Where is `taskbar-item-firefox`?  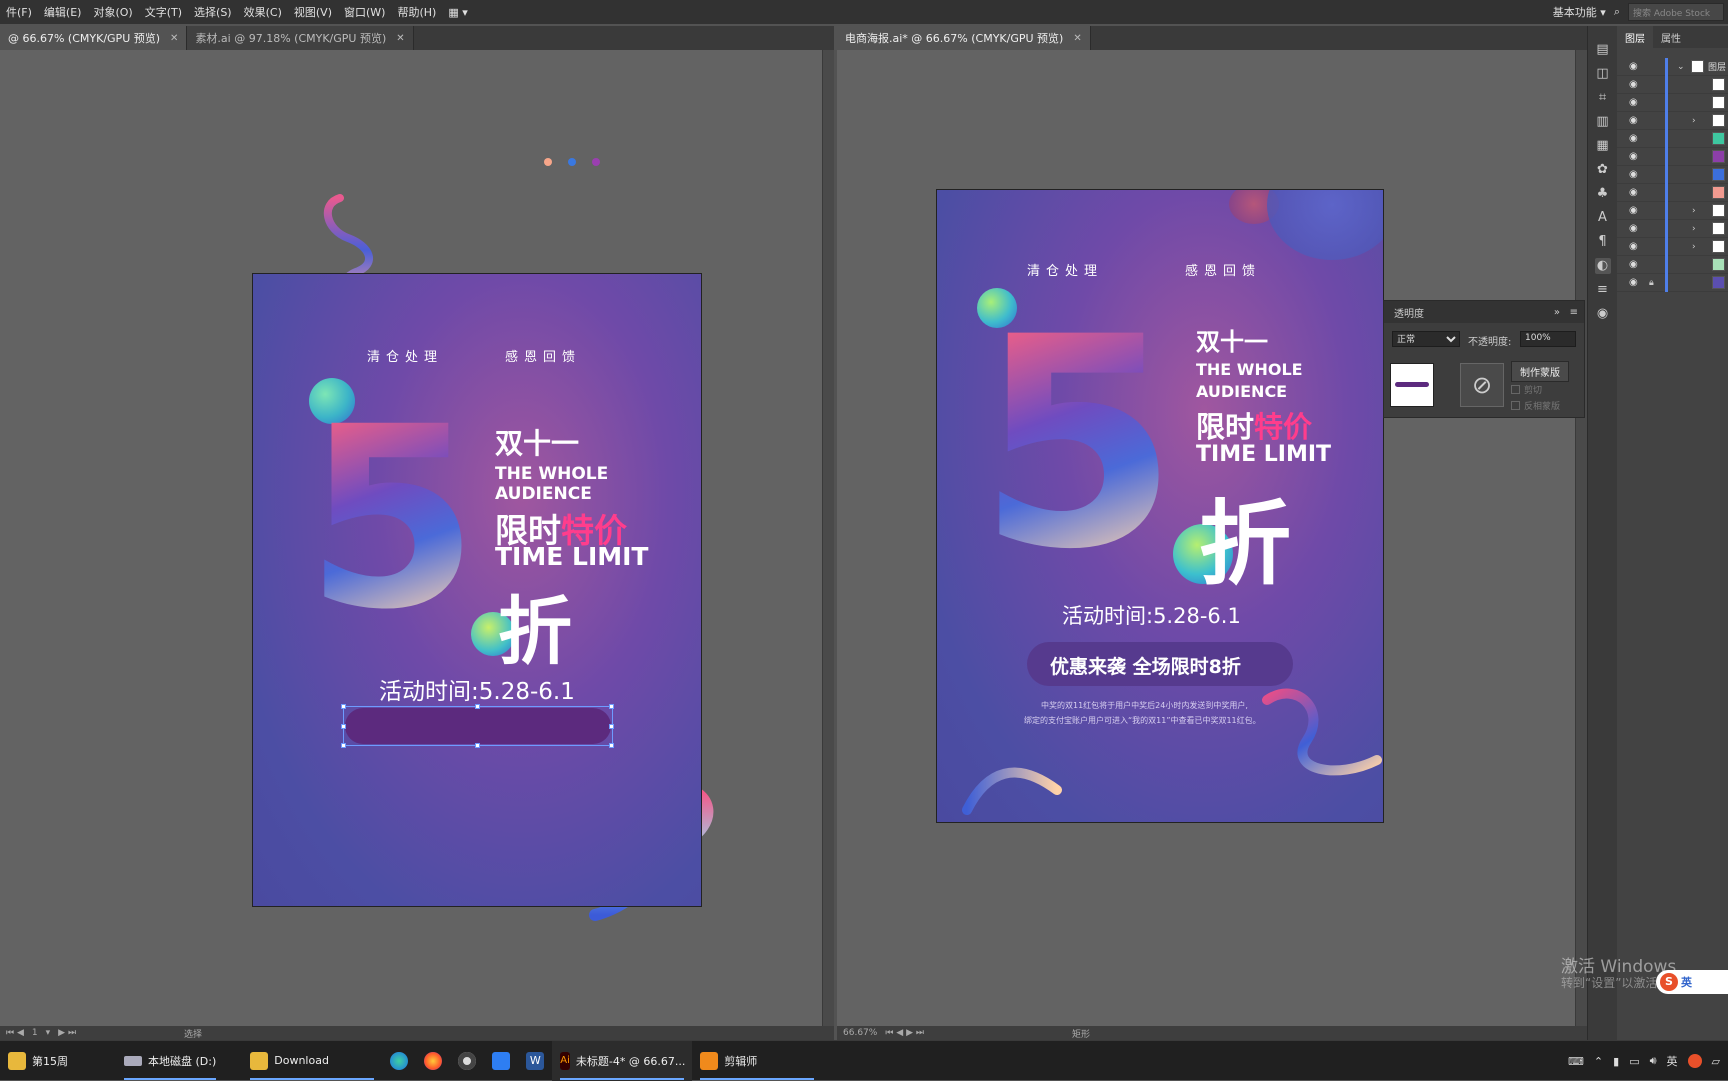
taskbar-item-firefox is located at coordinates (433, 1061).